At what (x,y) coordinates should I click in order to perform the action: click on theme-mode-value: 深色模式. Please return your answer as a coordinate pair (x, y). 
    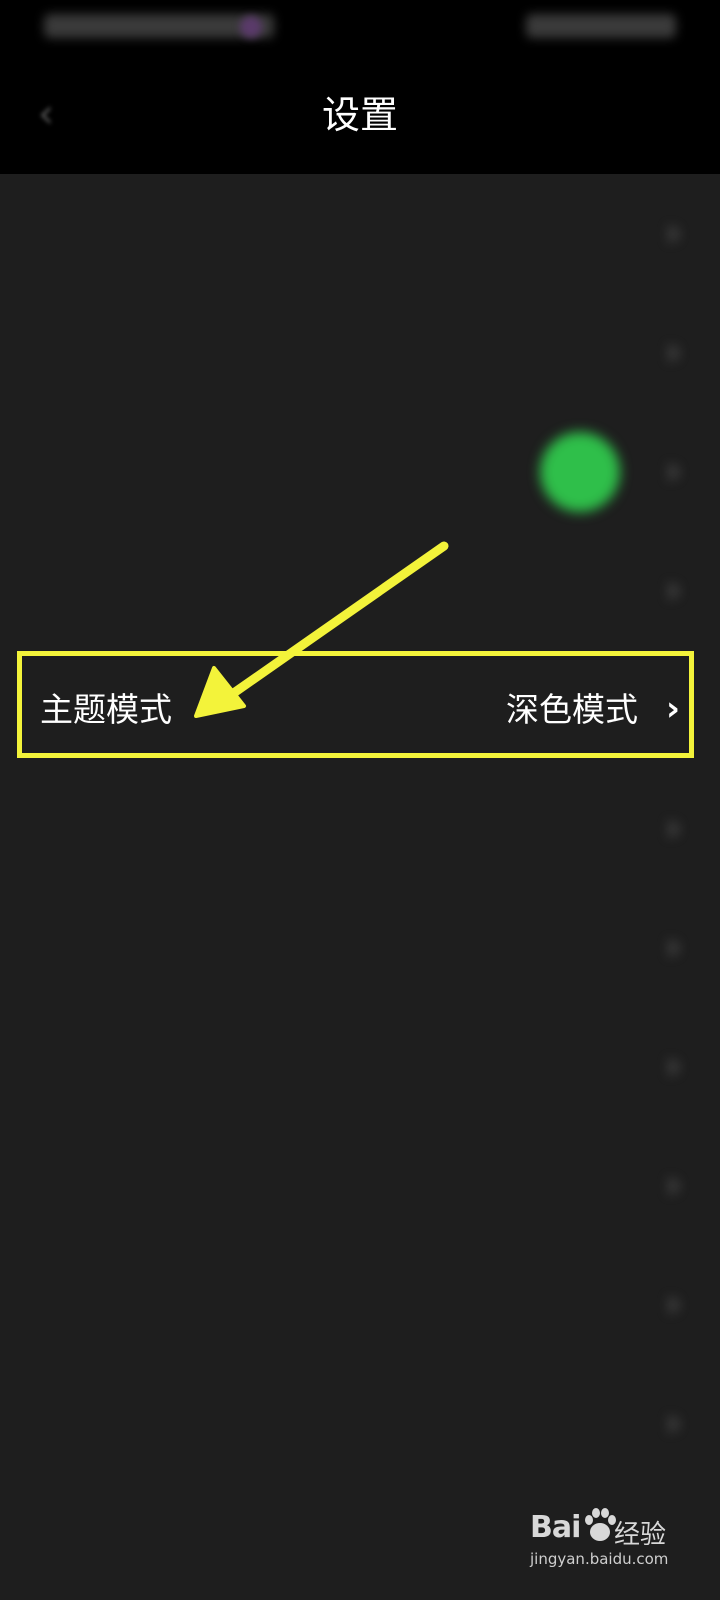
    Looking at the image, I should click on (572, 709).